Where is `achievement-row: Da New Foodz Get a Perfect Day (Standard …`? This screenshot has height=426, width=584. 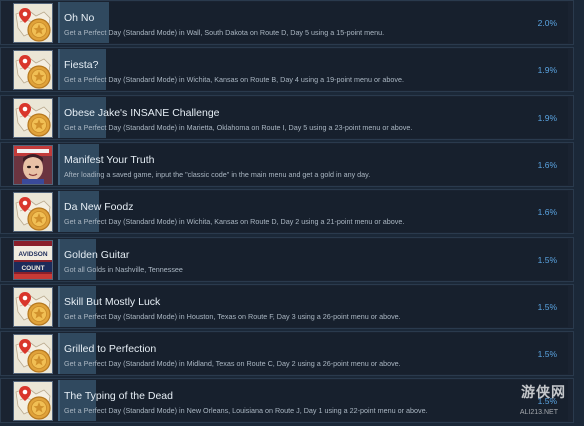 achievement-row: Da New Foodz Get a Perfect Day (Standard … is located at coordinates (287, 212).